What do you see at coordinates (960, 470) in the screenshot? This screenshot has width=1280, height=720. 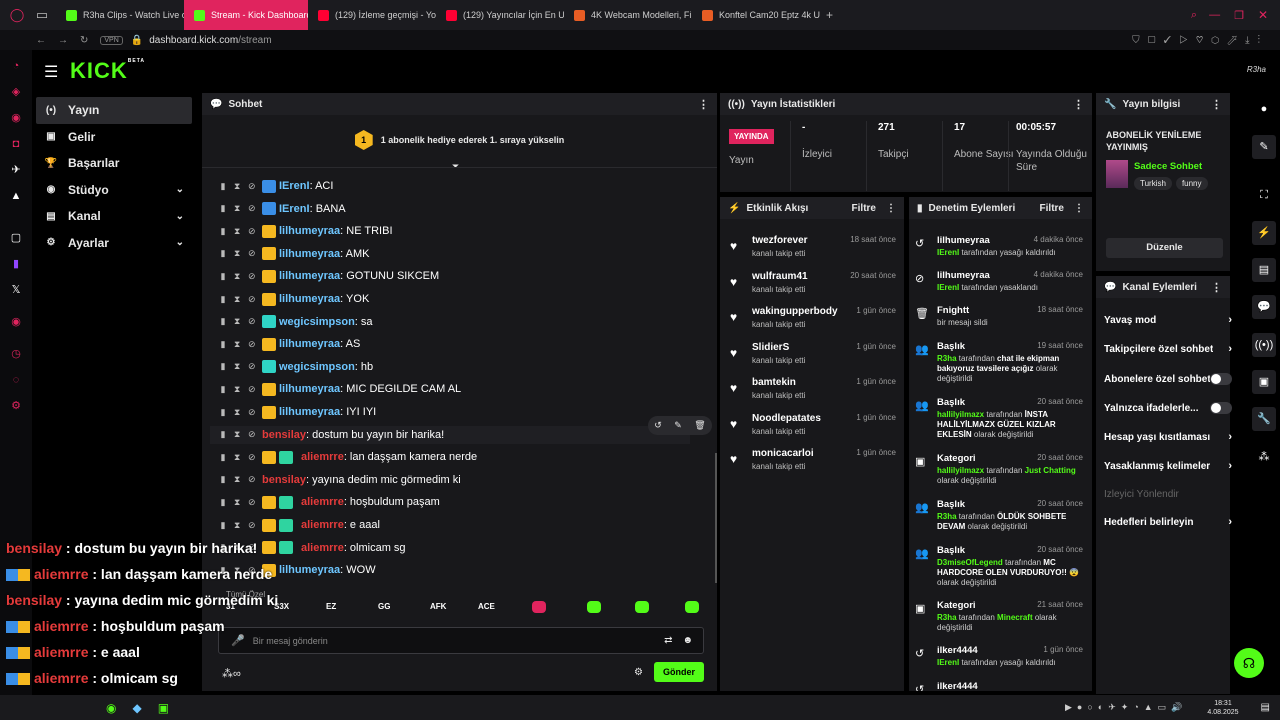 I see `modlog-actor: hallilyilmazx` at bounding box center [960, 470].